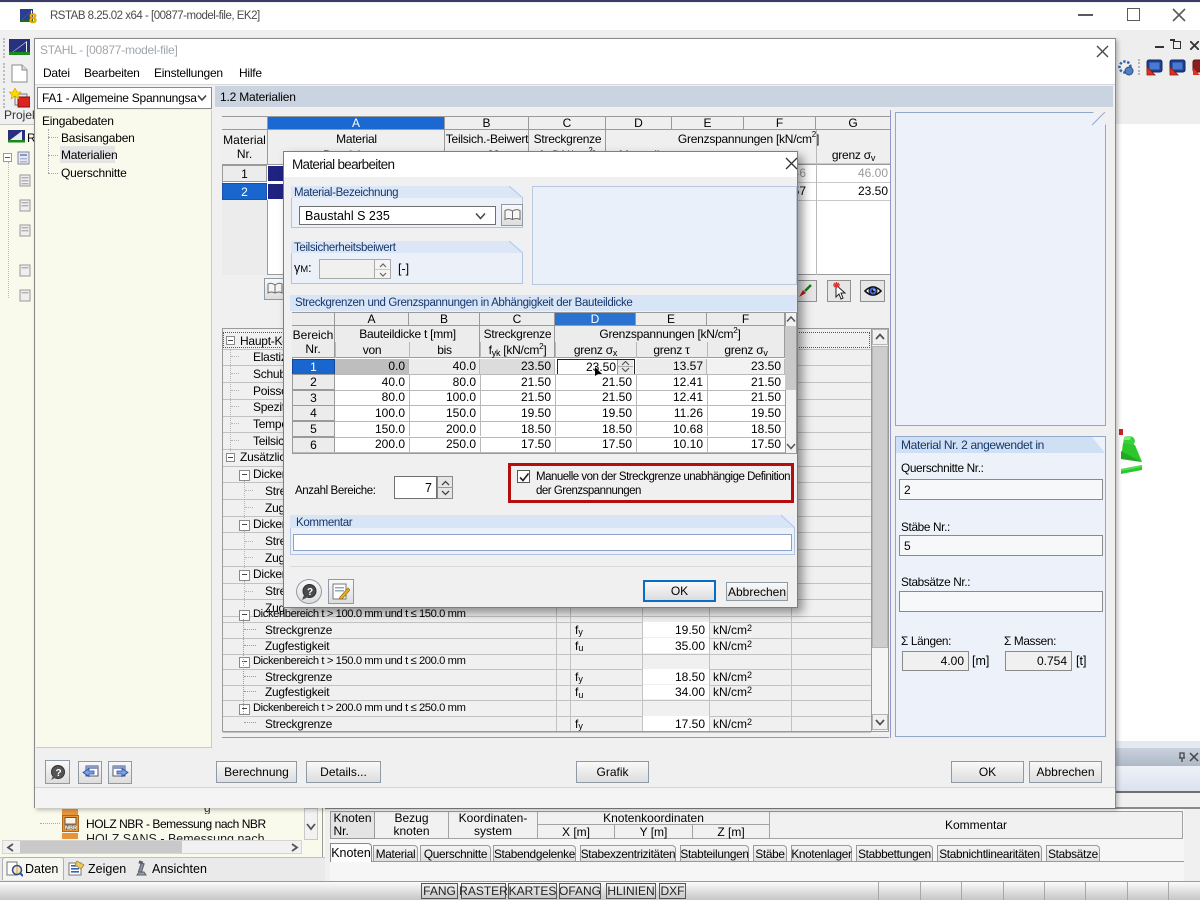  What do you see at coordinates (71, 829) in the screenshot?
I see `svg-text: NBR` at bounding box center [71, 829].